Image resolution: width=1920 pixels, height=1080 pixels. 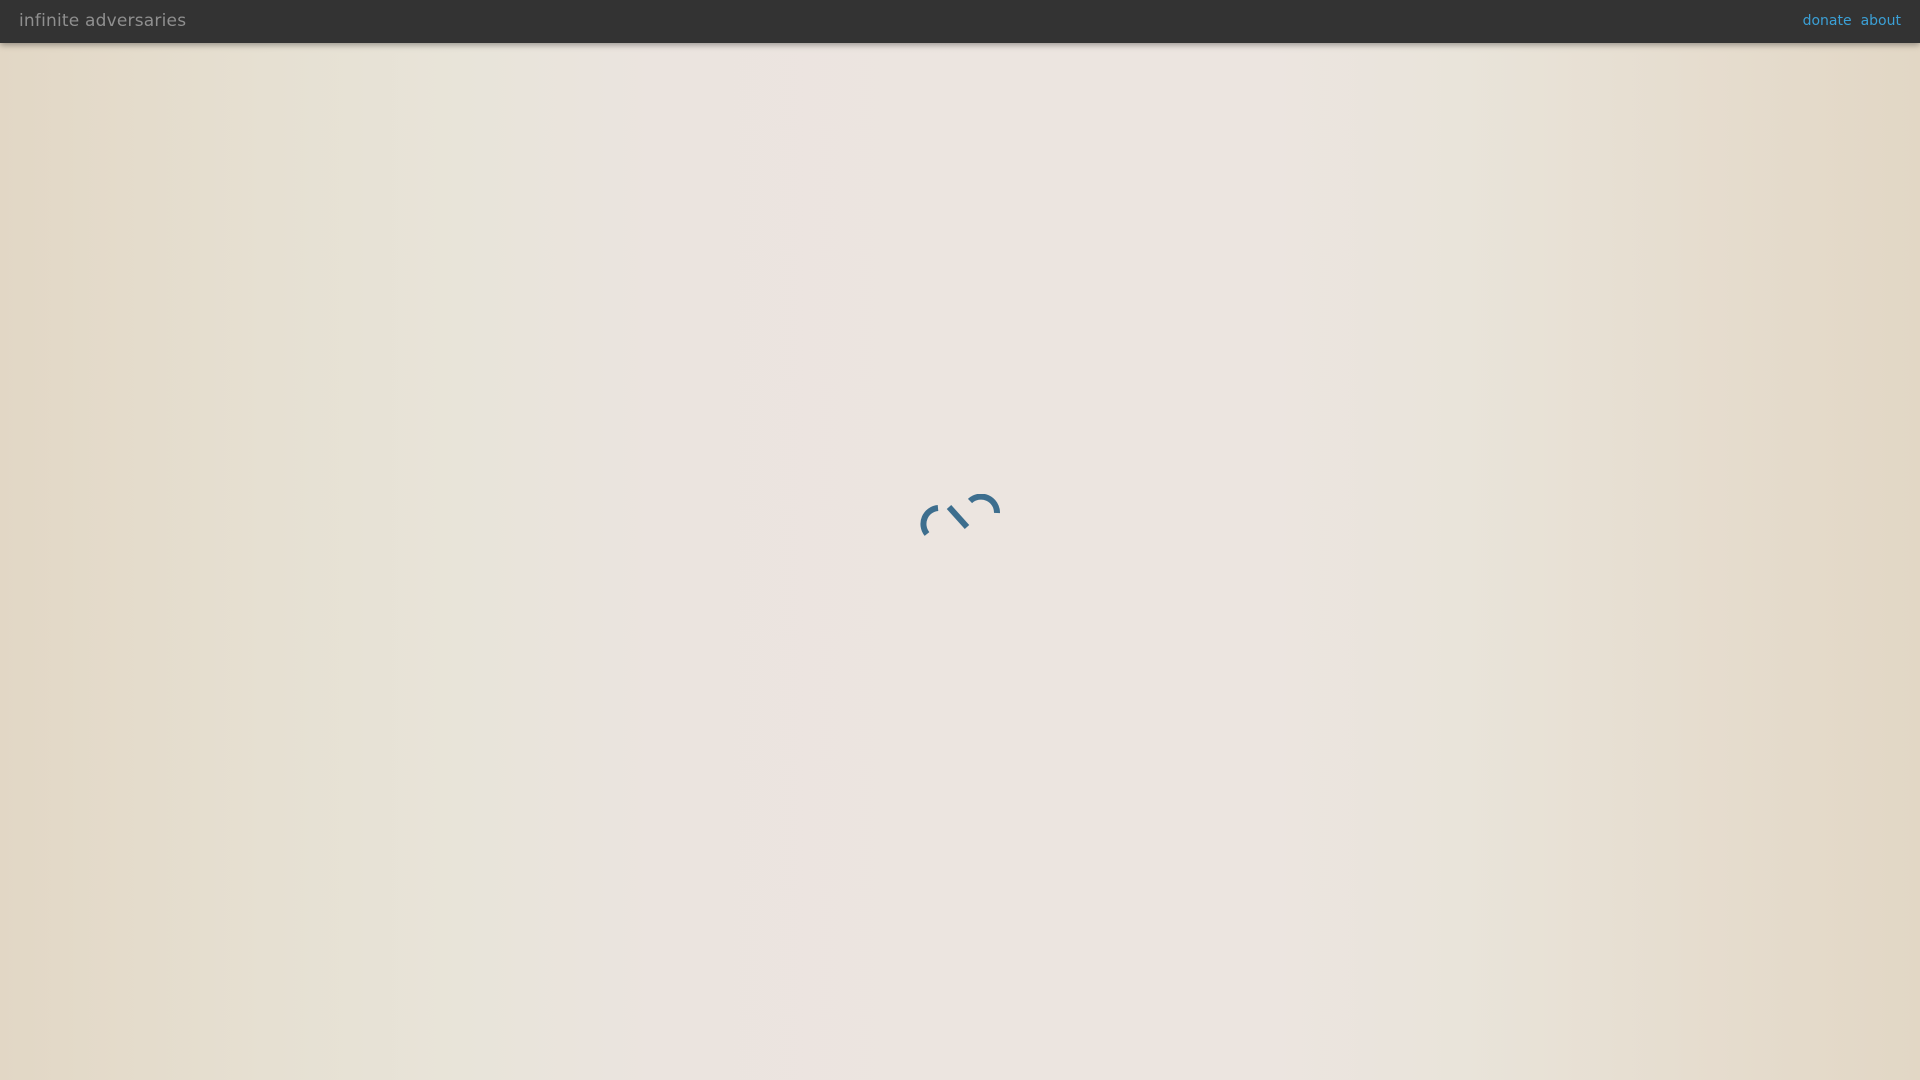 I want to click on top-navigation-bar: infinite adversaries donate about, so click(x=960, y=21).